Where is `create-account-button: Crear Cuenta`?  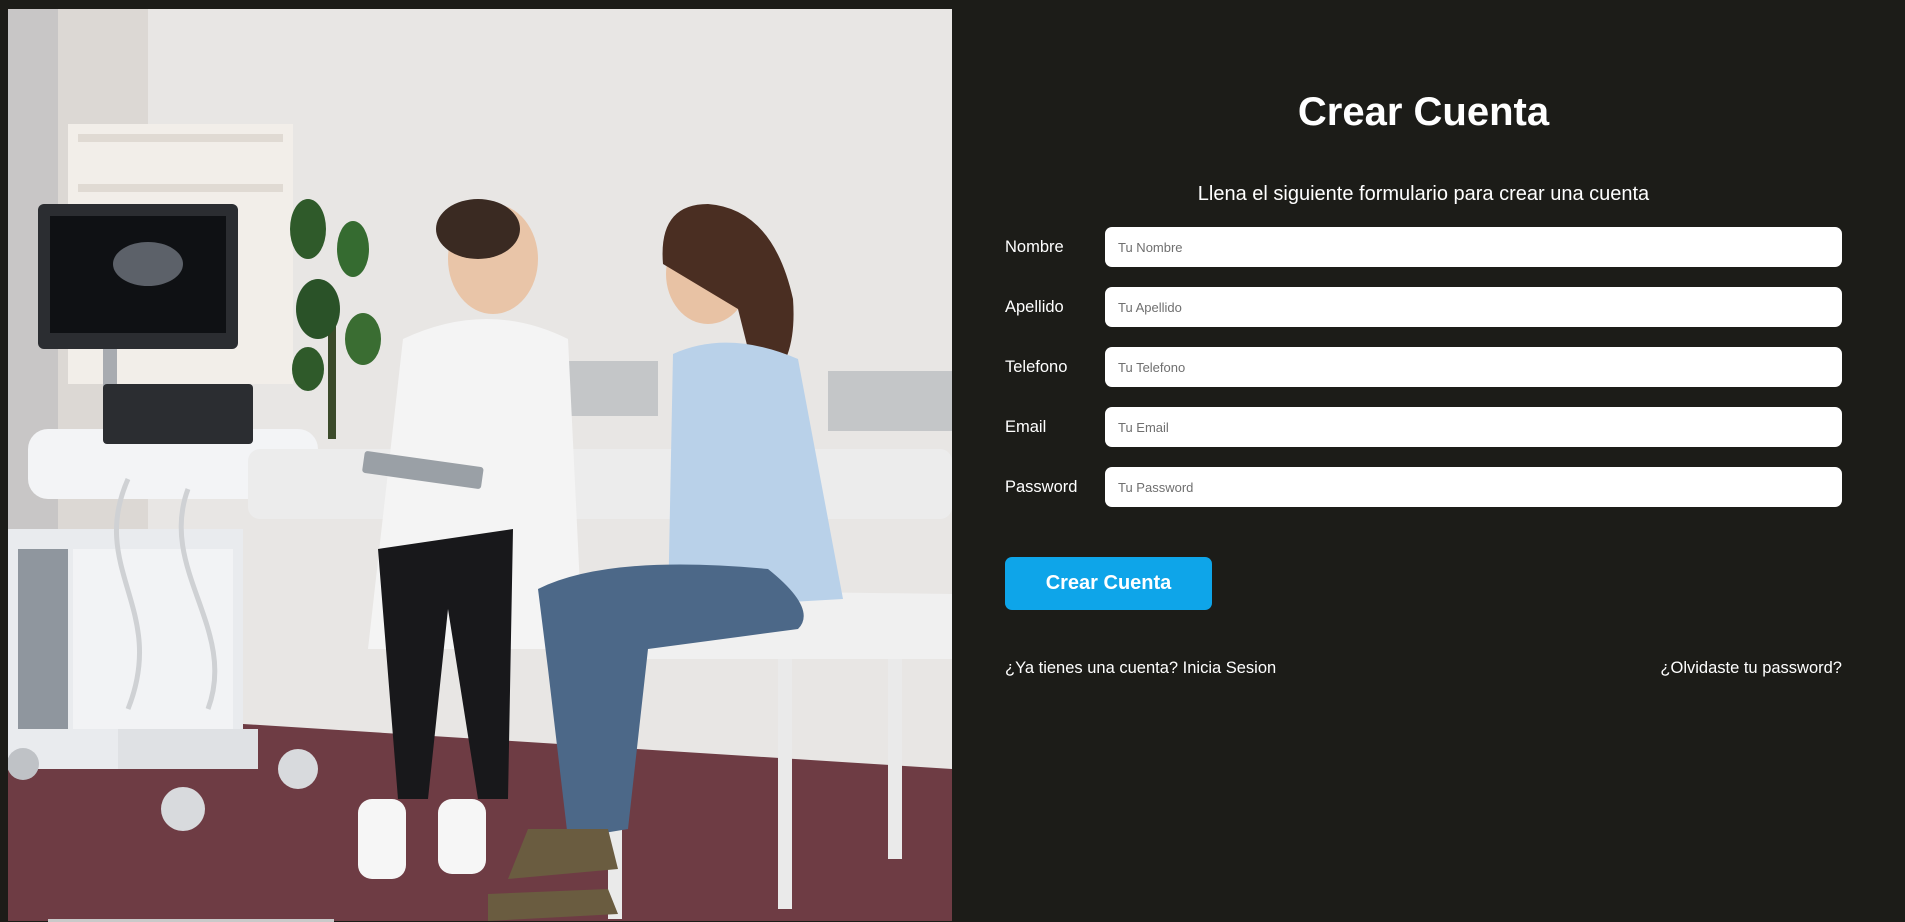
create-account-button: Crear Cuenta is located at coordinates (1108, 583).